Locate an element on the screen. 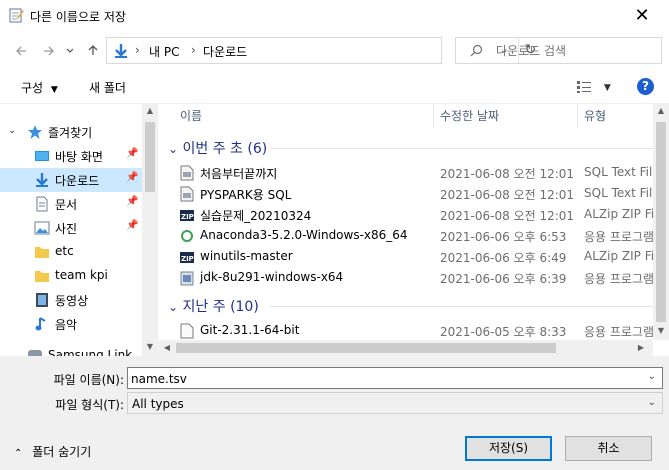 The image size is (669, 470). sidebar-item-videos: 동영상 is located at coordinates (71, 300).